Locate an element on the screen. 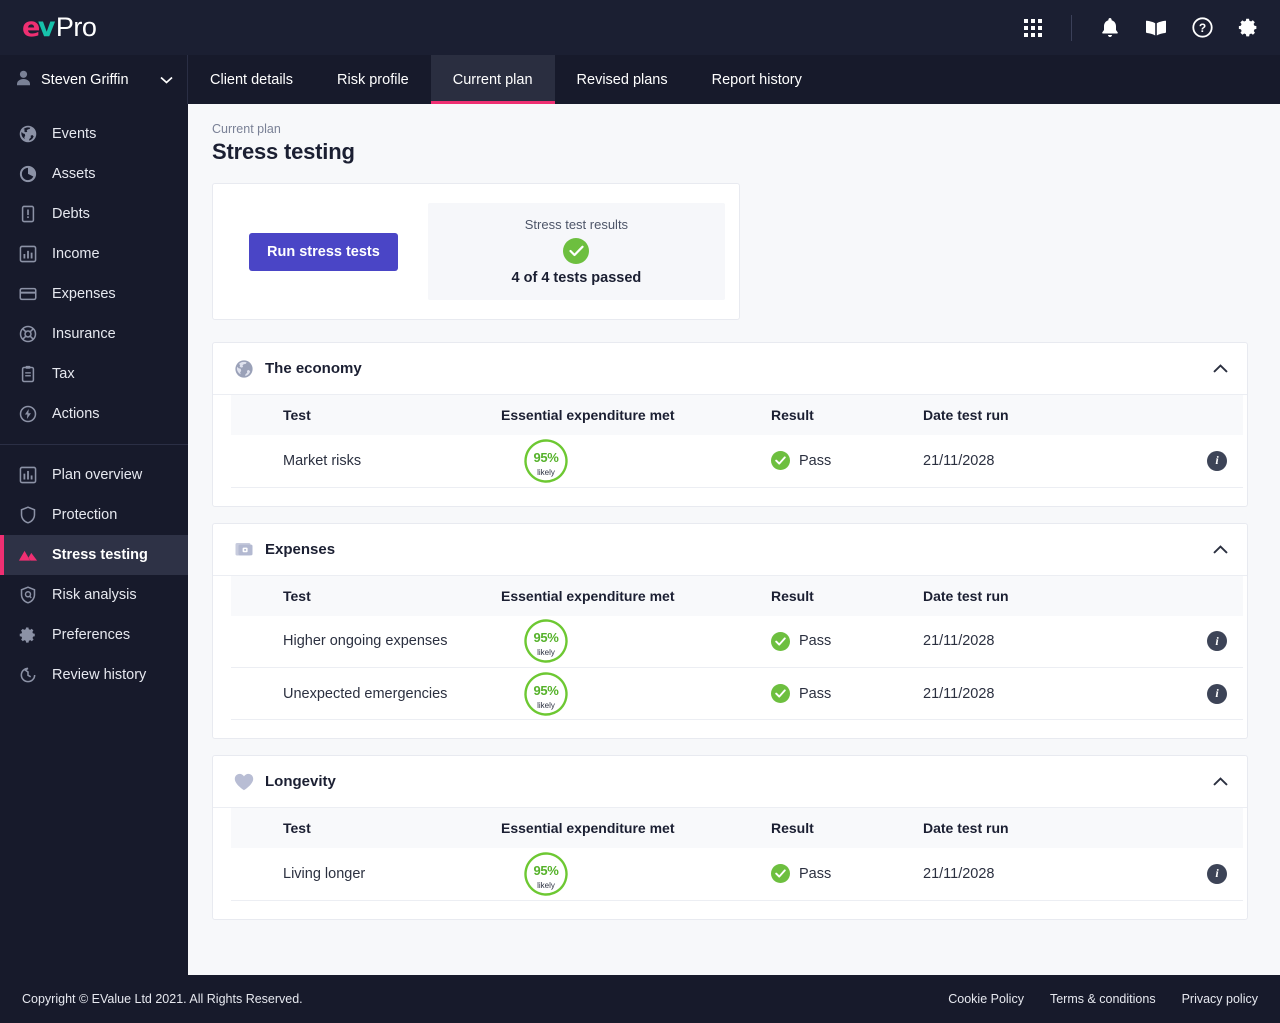  tab-current-plan: Current plan is located at coordinates (492, 79).